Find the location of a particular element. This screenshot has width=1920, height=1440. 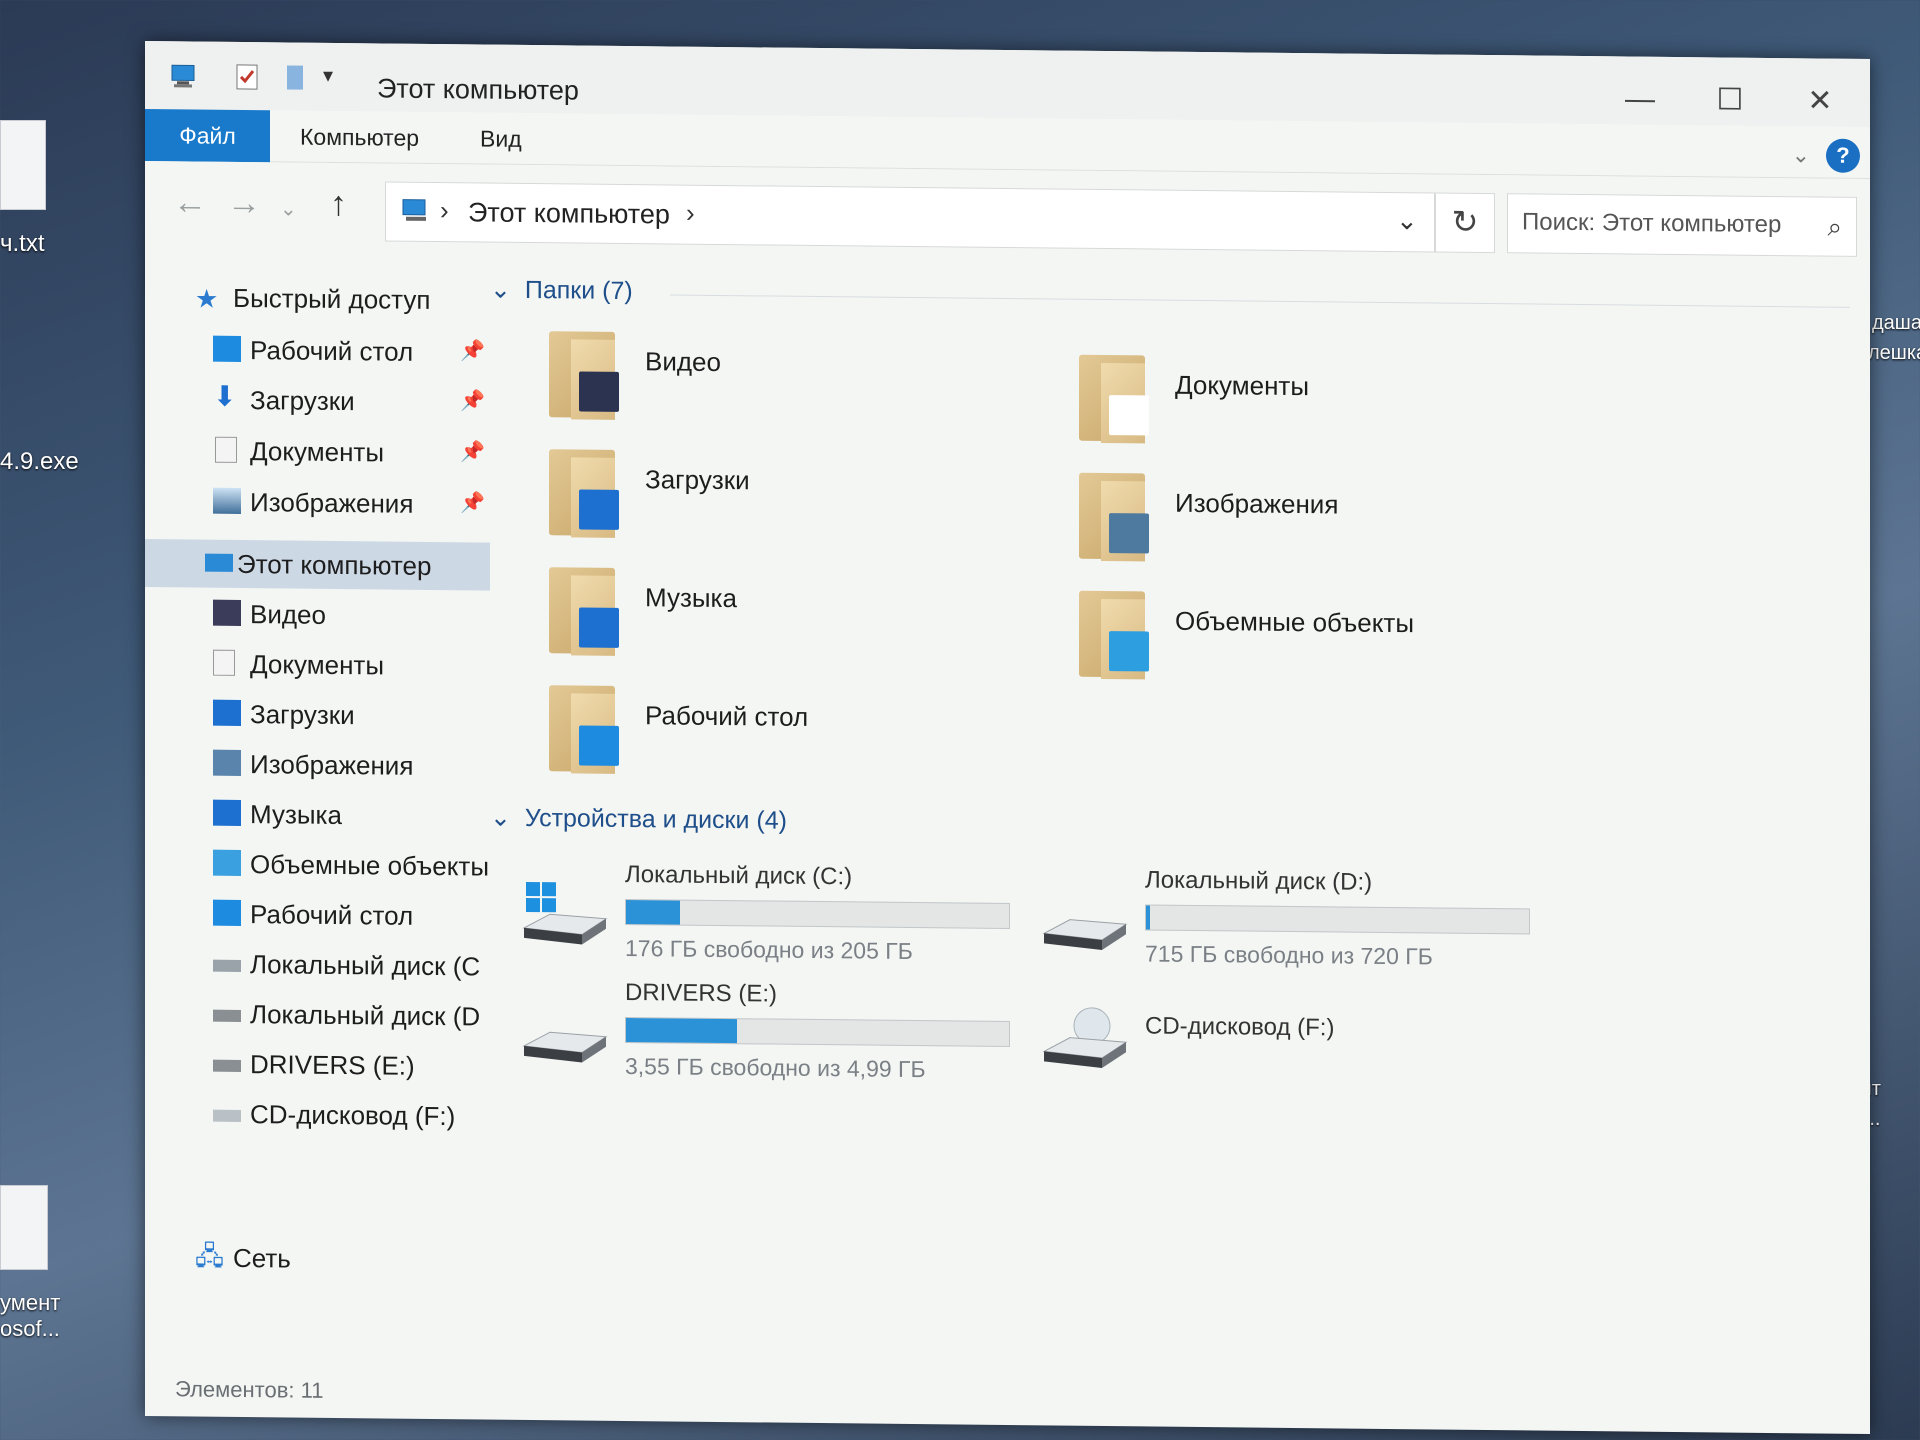

sidebar-item-pc-9: DRIVERS (E:) is located at coordinates (317, 1065).